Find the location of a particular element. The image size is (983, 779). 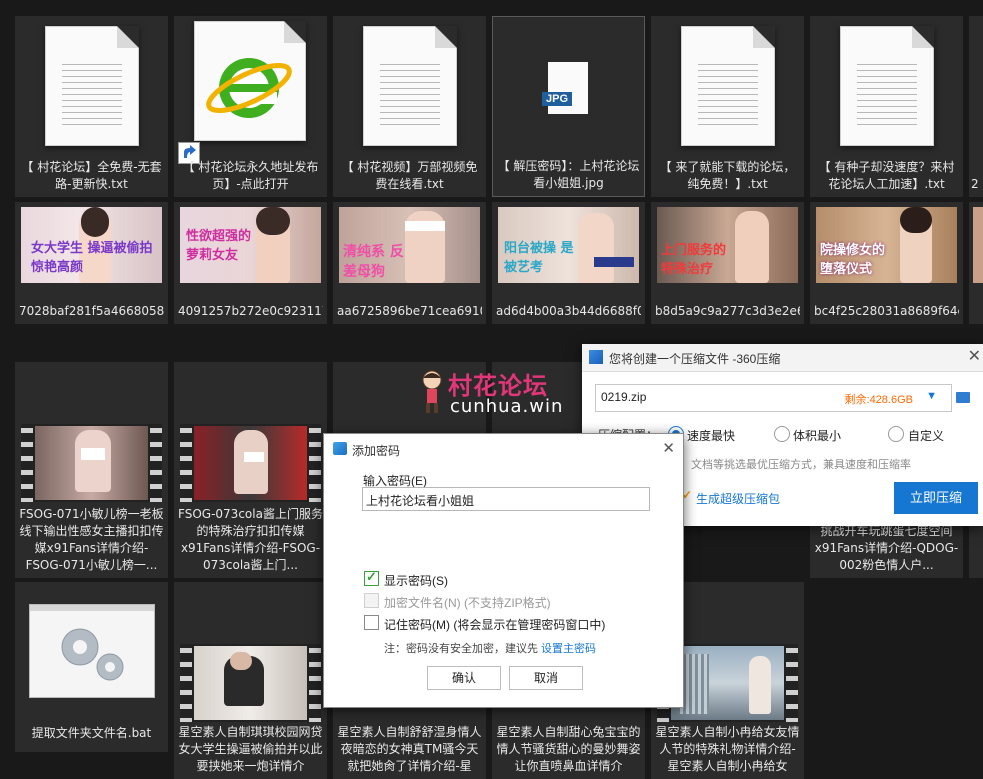

file-name: 4091257b272e0c9231174e4393327cd6.jpg is located at coordinates (250, 311).